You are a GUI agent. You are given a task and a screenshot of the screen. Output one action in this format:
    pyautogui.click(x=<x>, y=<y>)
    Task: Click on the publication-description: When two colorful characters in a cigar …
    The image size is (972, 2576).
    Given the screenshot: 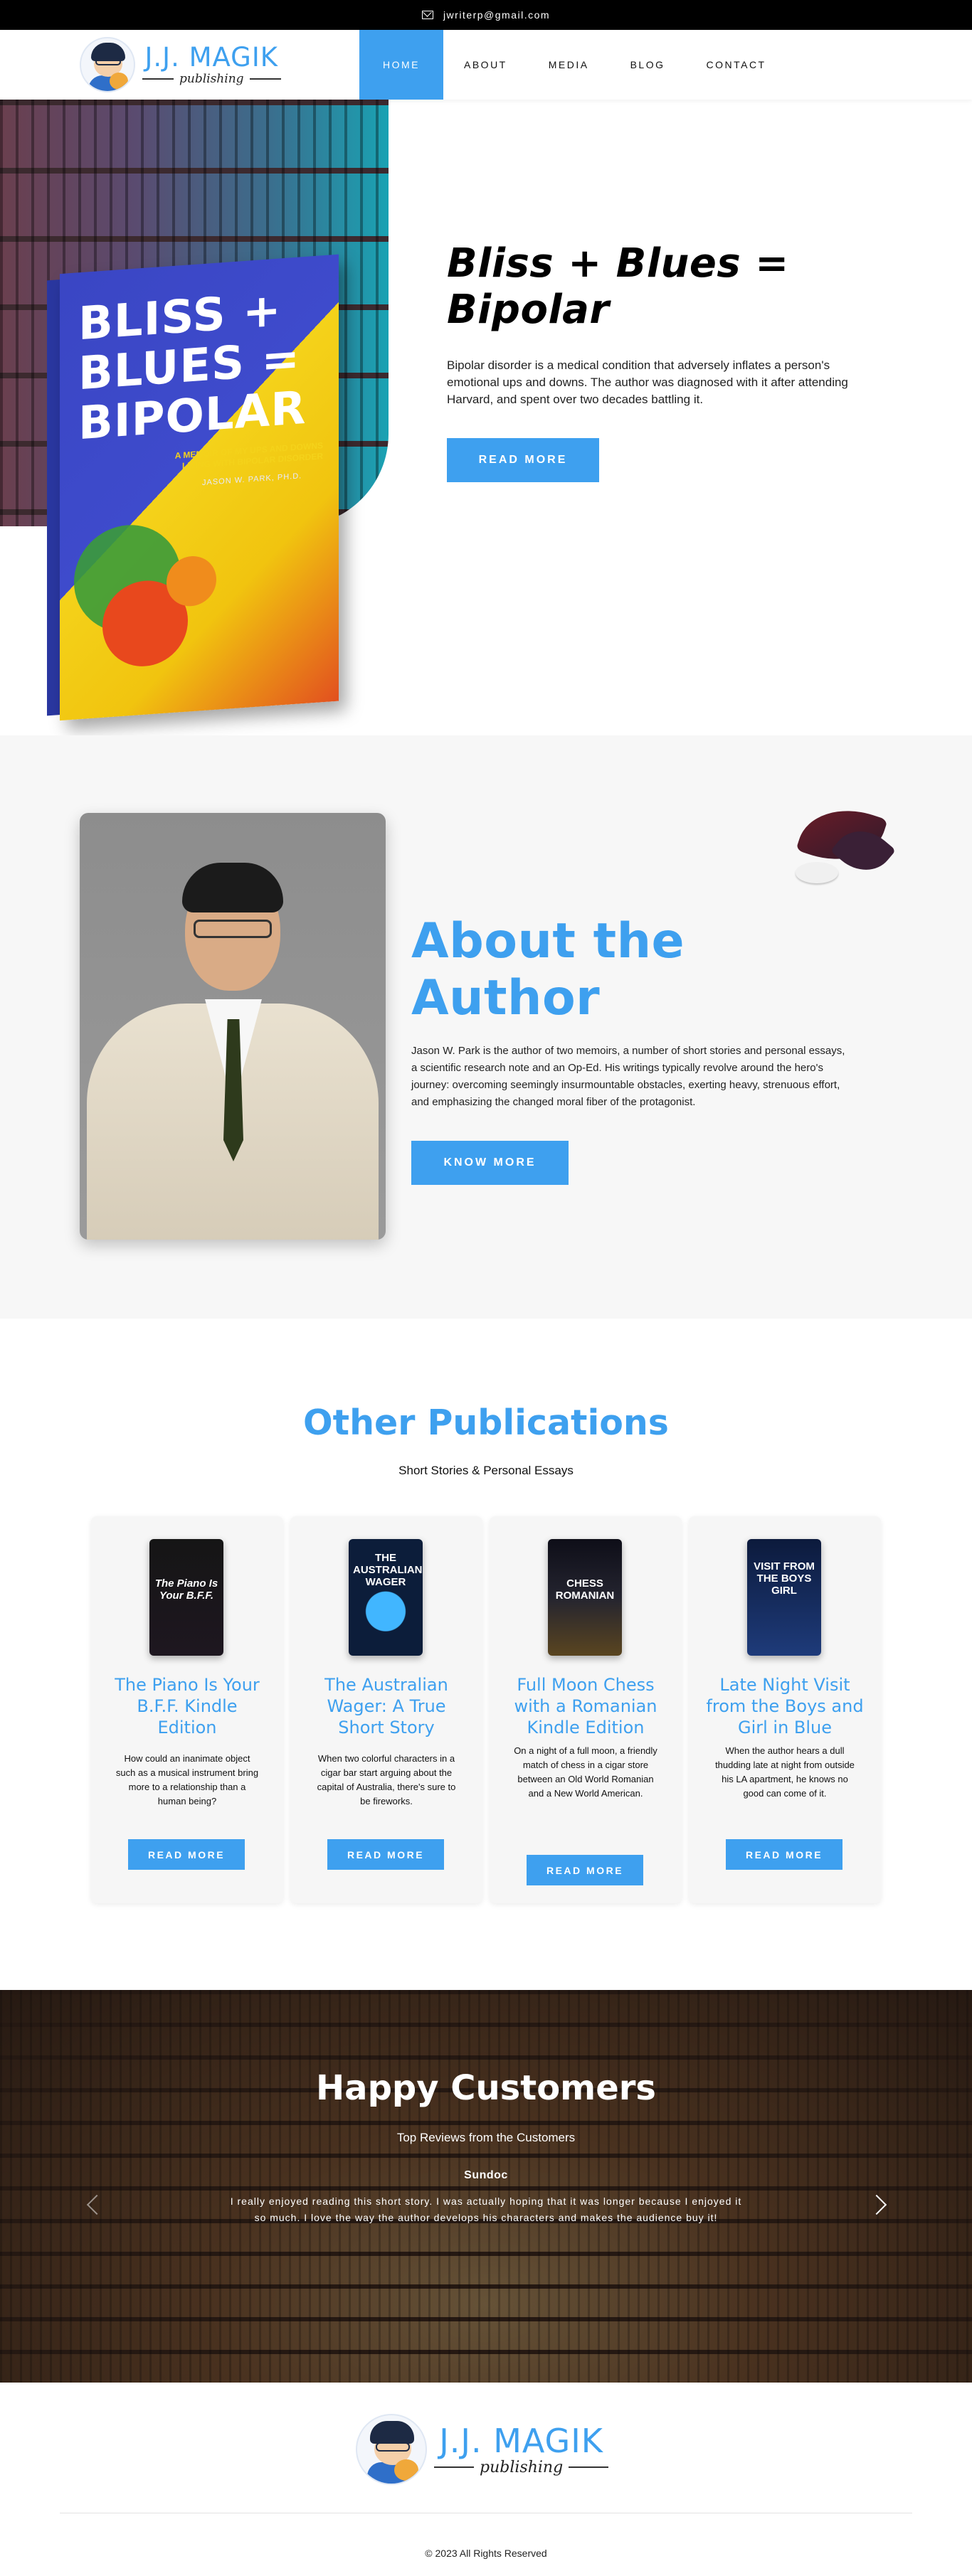 What is the action you would take?
    pyautogui.click(x=387, y=1779)
    